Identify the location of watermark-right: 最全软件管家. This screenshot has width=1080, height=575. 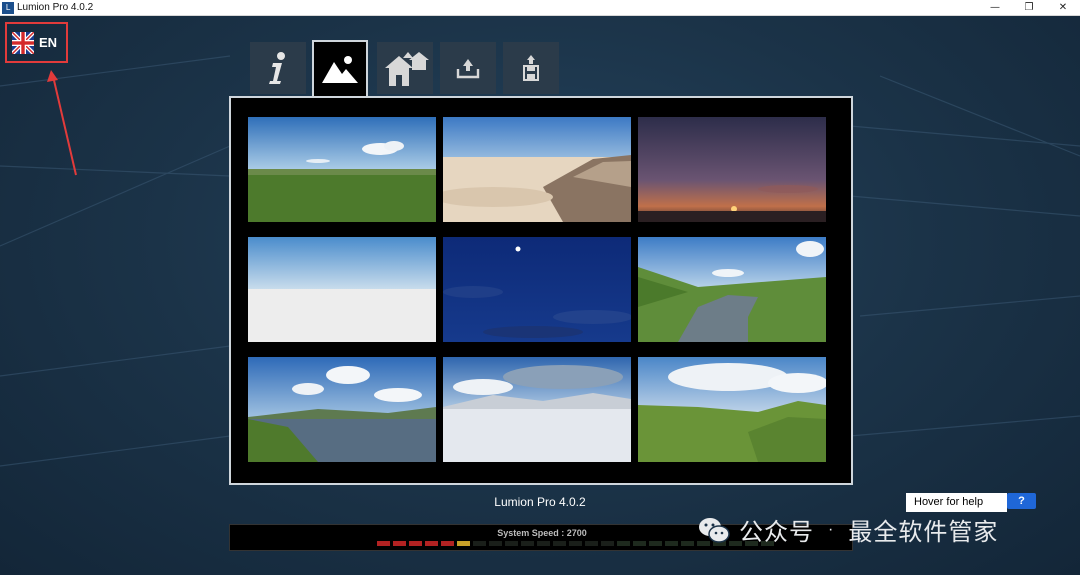
(923, 532).